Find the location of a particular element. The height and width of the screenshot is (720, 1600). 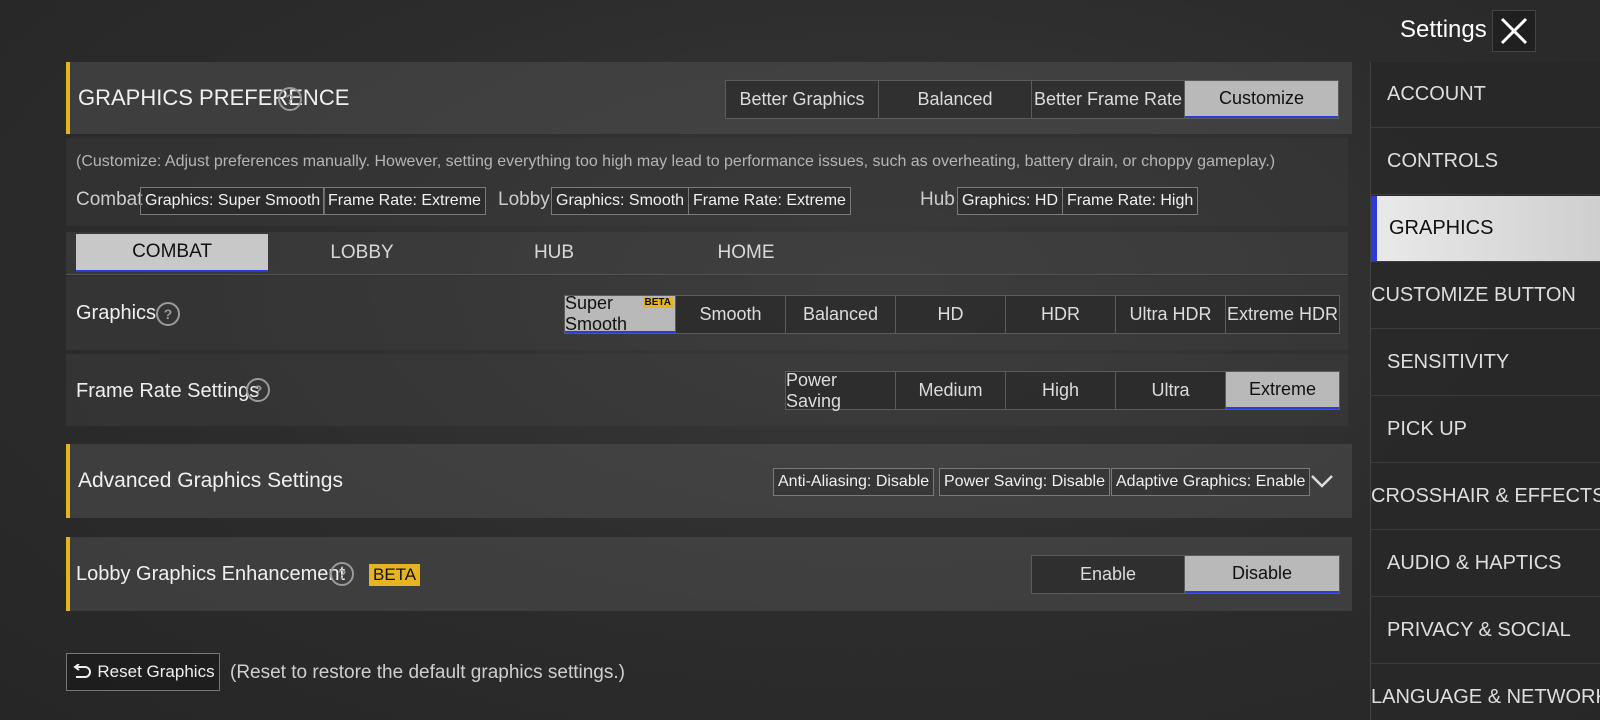

sidebar-item-graphics: GRAPHICS is located at coordinates (1485, 229).